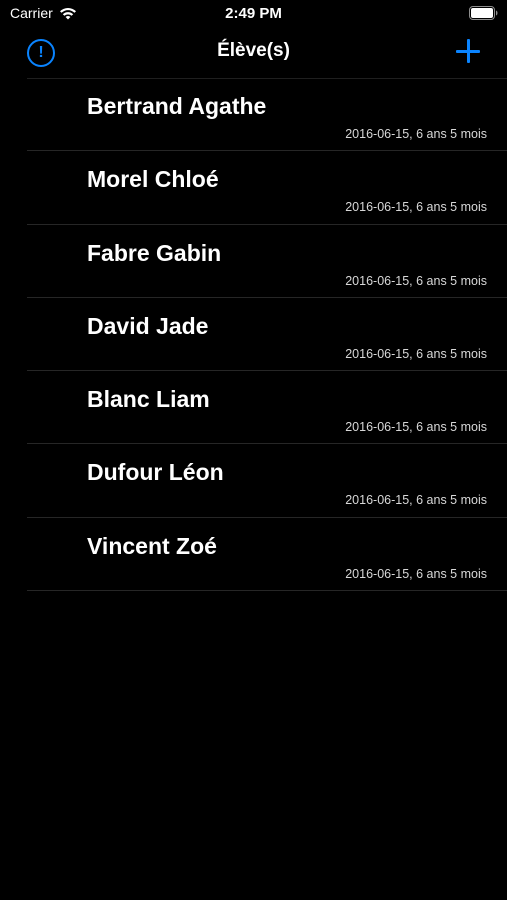 The width and height of the screenshot is (507, 900). I want to click on student-row: Morel Chloé 2016-06-15, 6 ans 5 mois, so click(253, 188).